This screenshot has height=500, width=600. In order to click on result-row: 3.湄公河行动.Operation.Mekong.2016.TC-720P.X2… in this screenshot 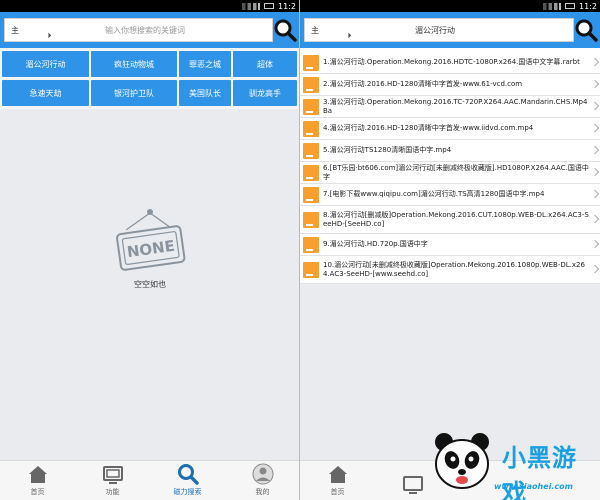, I will do `click(450, 107)`.